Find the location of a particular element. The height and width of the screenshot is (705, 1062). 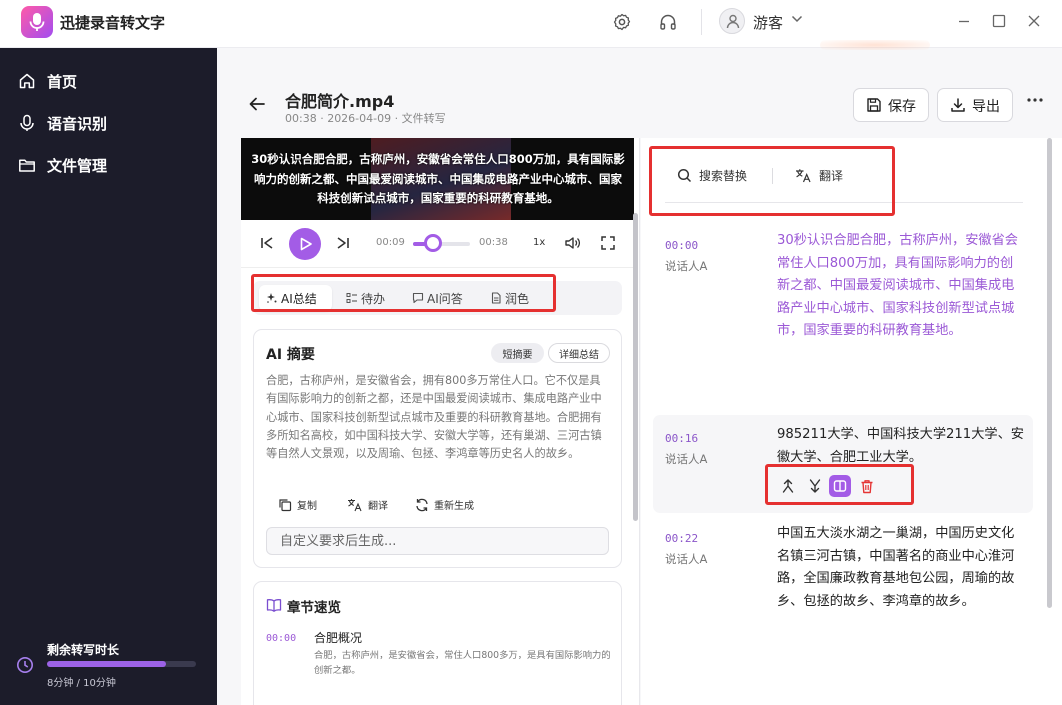

search-icon is located at coordinates (684, 175).